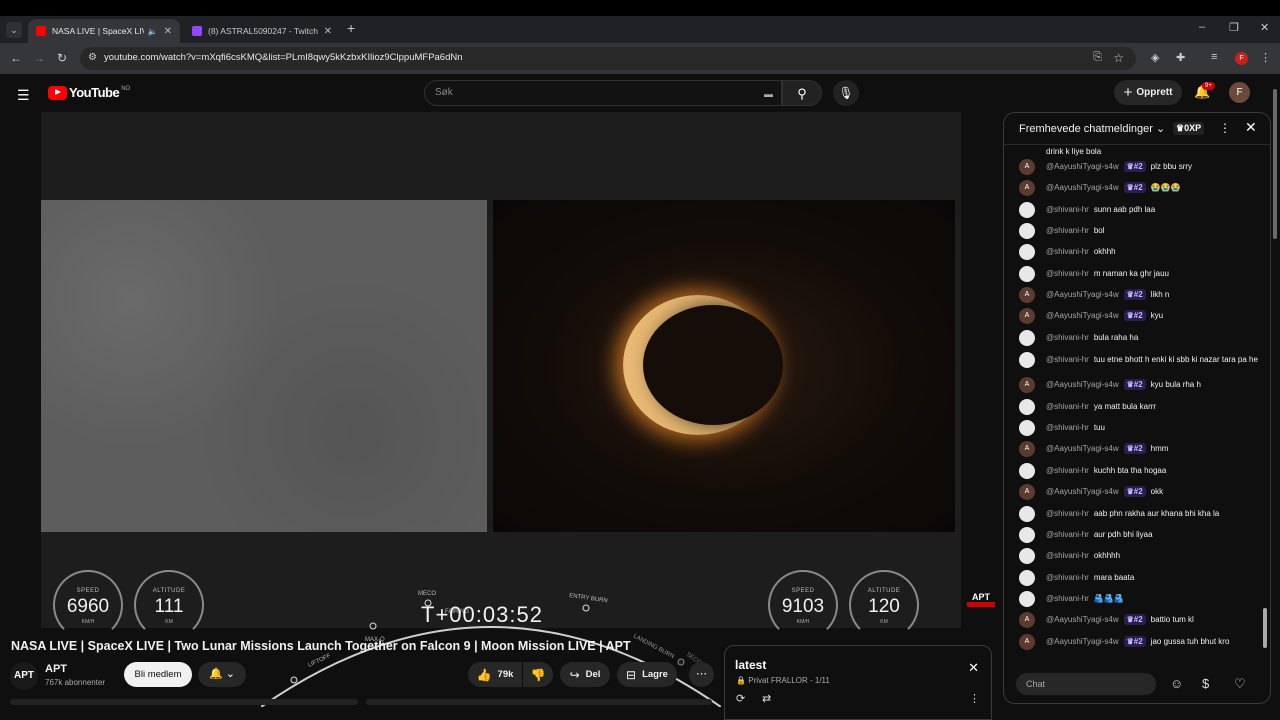 The image size is (1280, 720). I want to click on chat-scrollbar, so click(1264, 406).